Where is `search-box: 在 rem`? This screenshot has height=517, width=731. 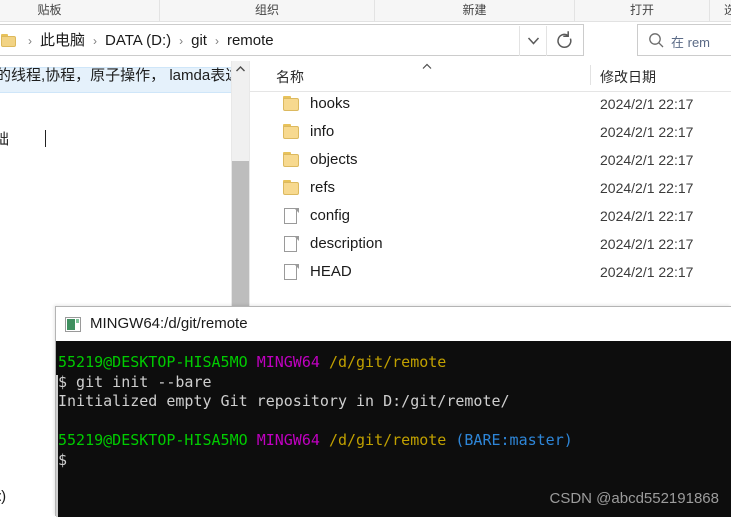 search-box: 在 rem is located at coordinates (684, 40).